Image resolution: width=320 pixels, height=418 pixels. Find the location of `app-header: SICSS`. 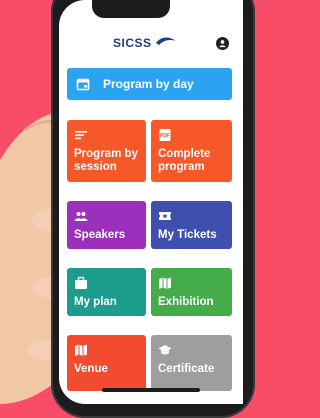

app-header: SICSS is located at coordinates (151, 31).